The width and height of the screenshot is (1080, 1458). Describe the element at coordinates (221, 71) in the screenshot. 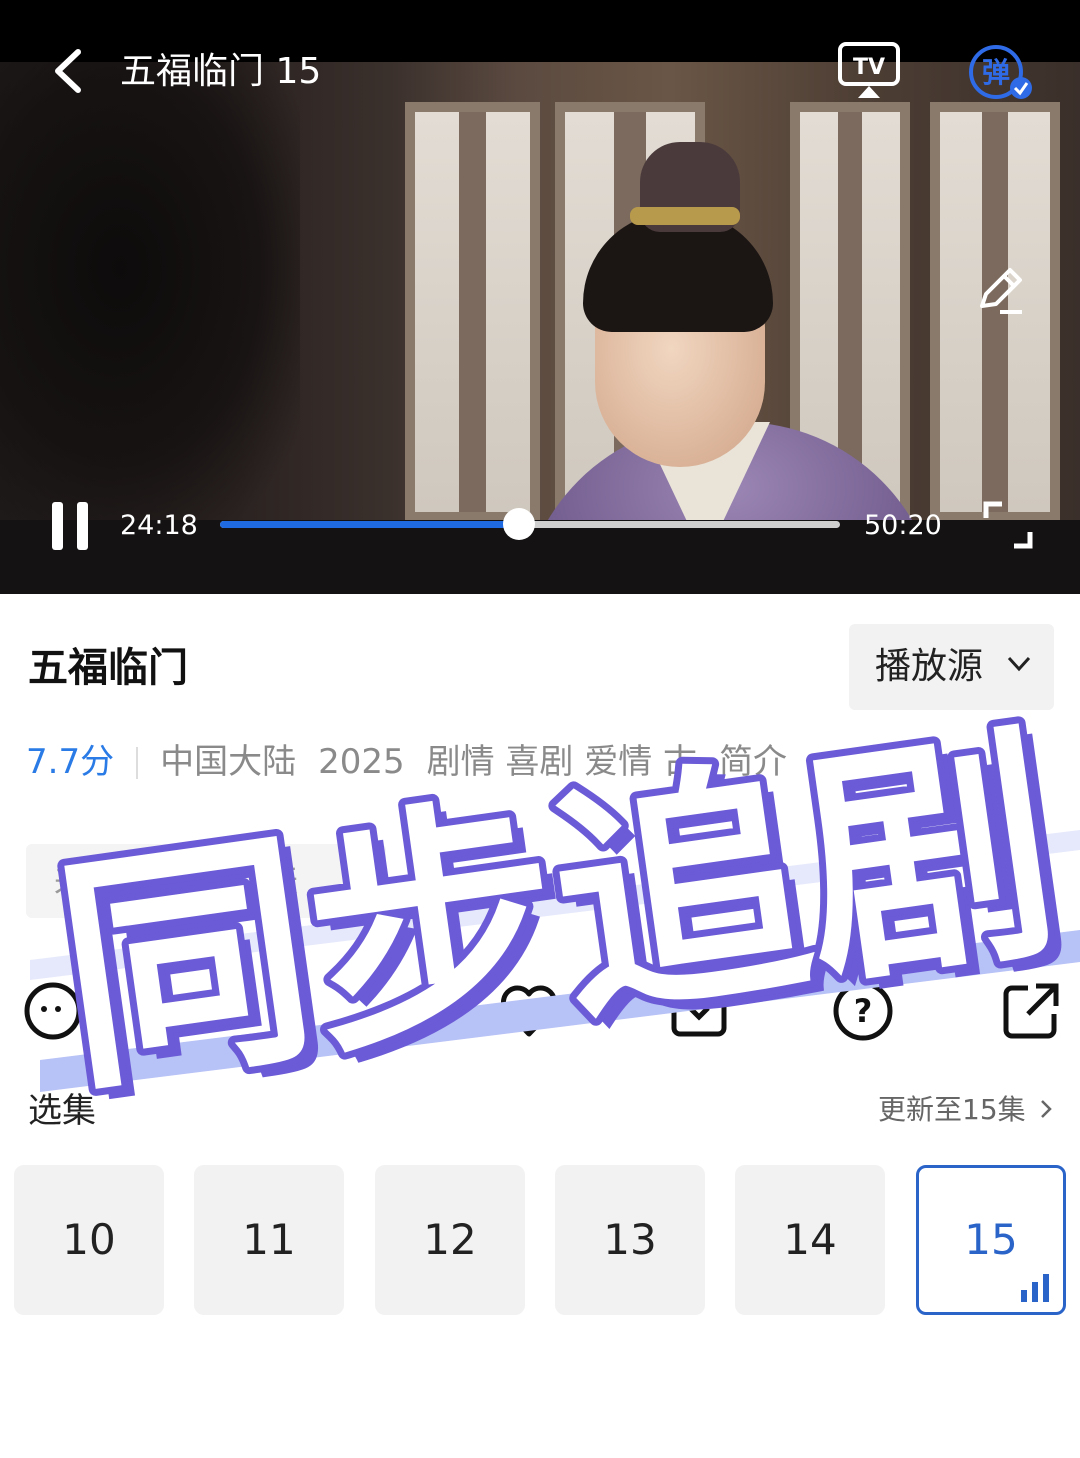

I see `video-title: 五福临门 15` at that location.